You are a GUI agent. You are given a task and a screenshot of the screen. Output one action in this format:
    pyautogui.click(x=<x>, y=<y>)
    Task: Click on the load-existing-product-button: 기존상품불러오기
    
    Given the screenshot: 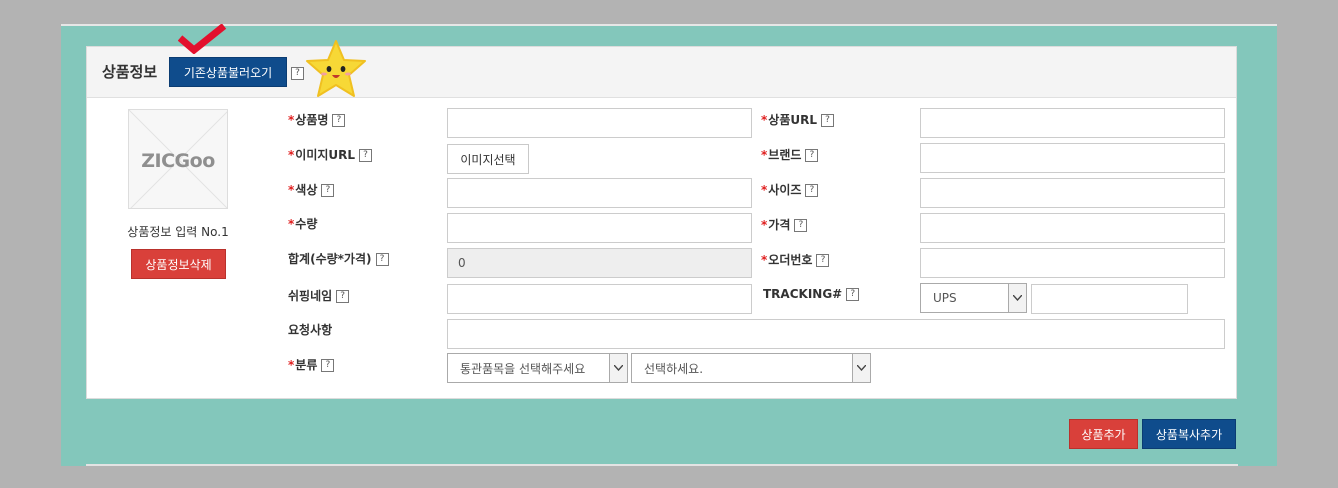 What is the action you would take?
    pyautogui.click(x=228, y=72)
    